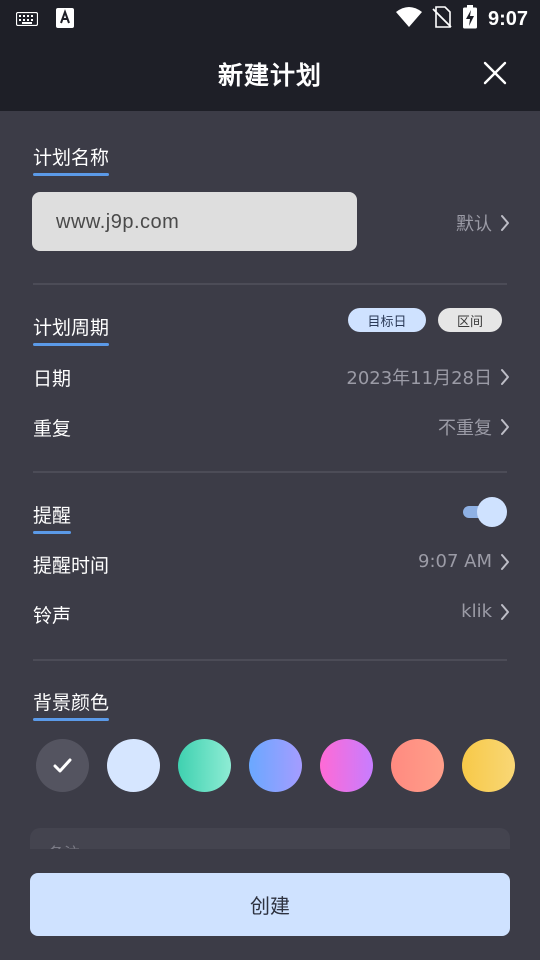  I want to click on bottom-bar: 创建, so click(270, 904).